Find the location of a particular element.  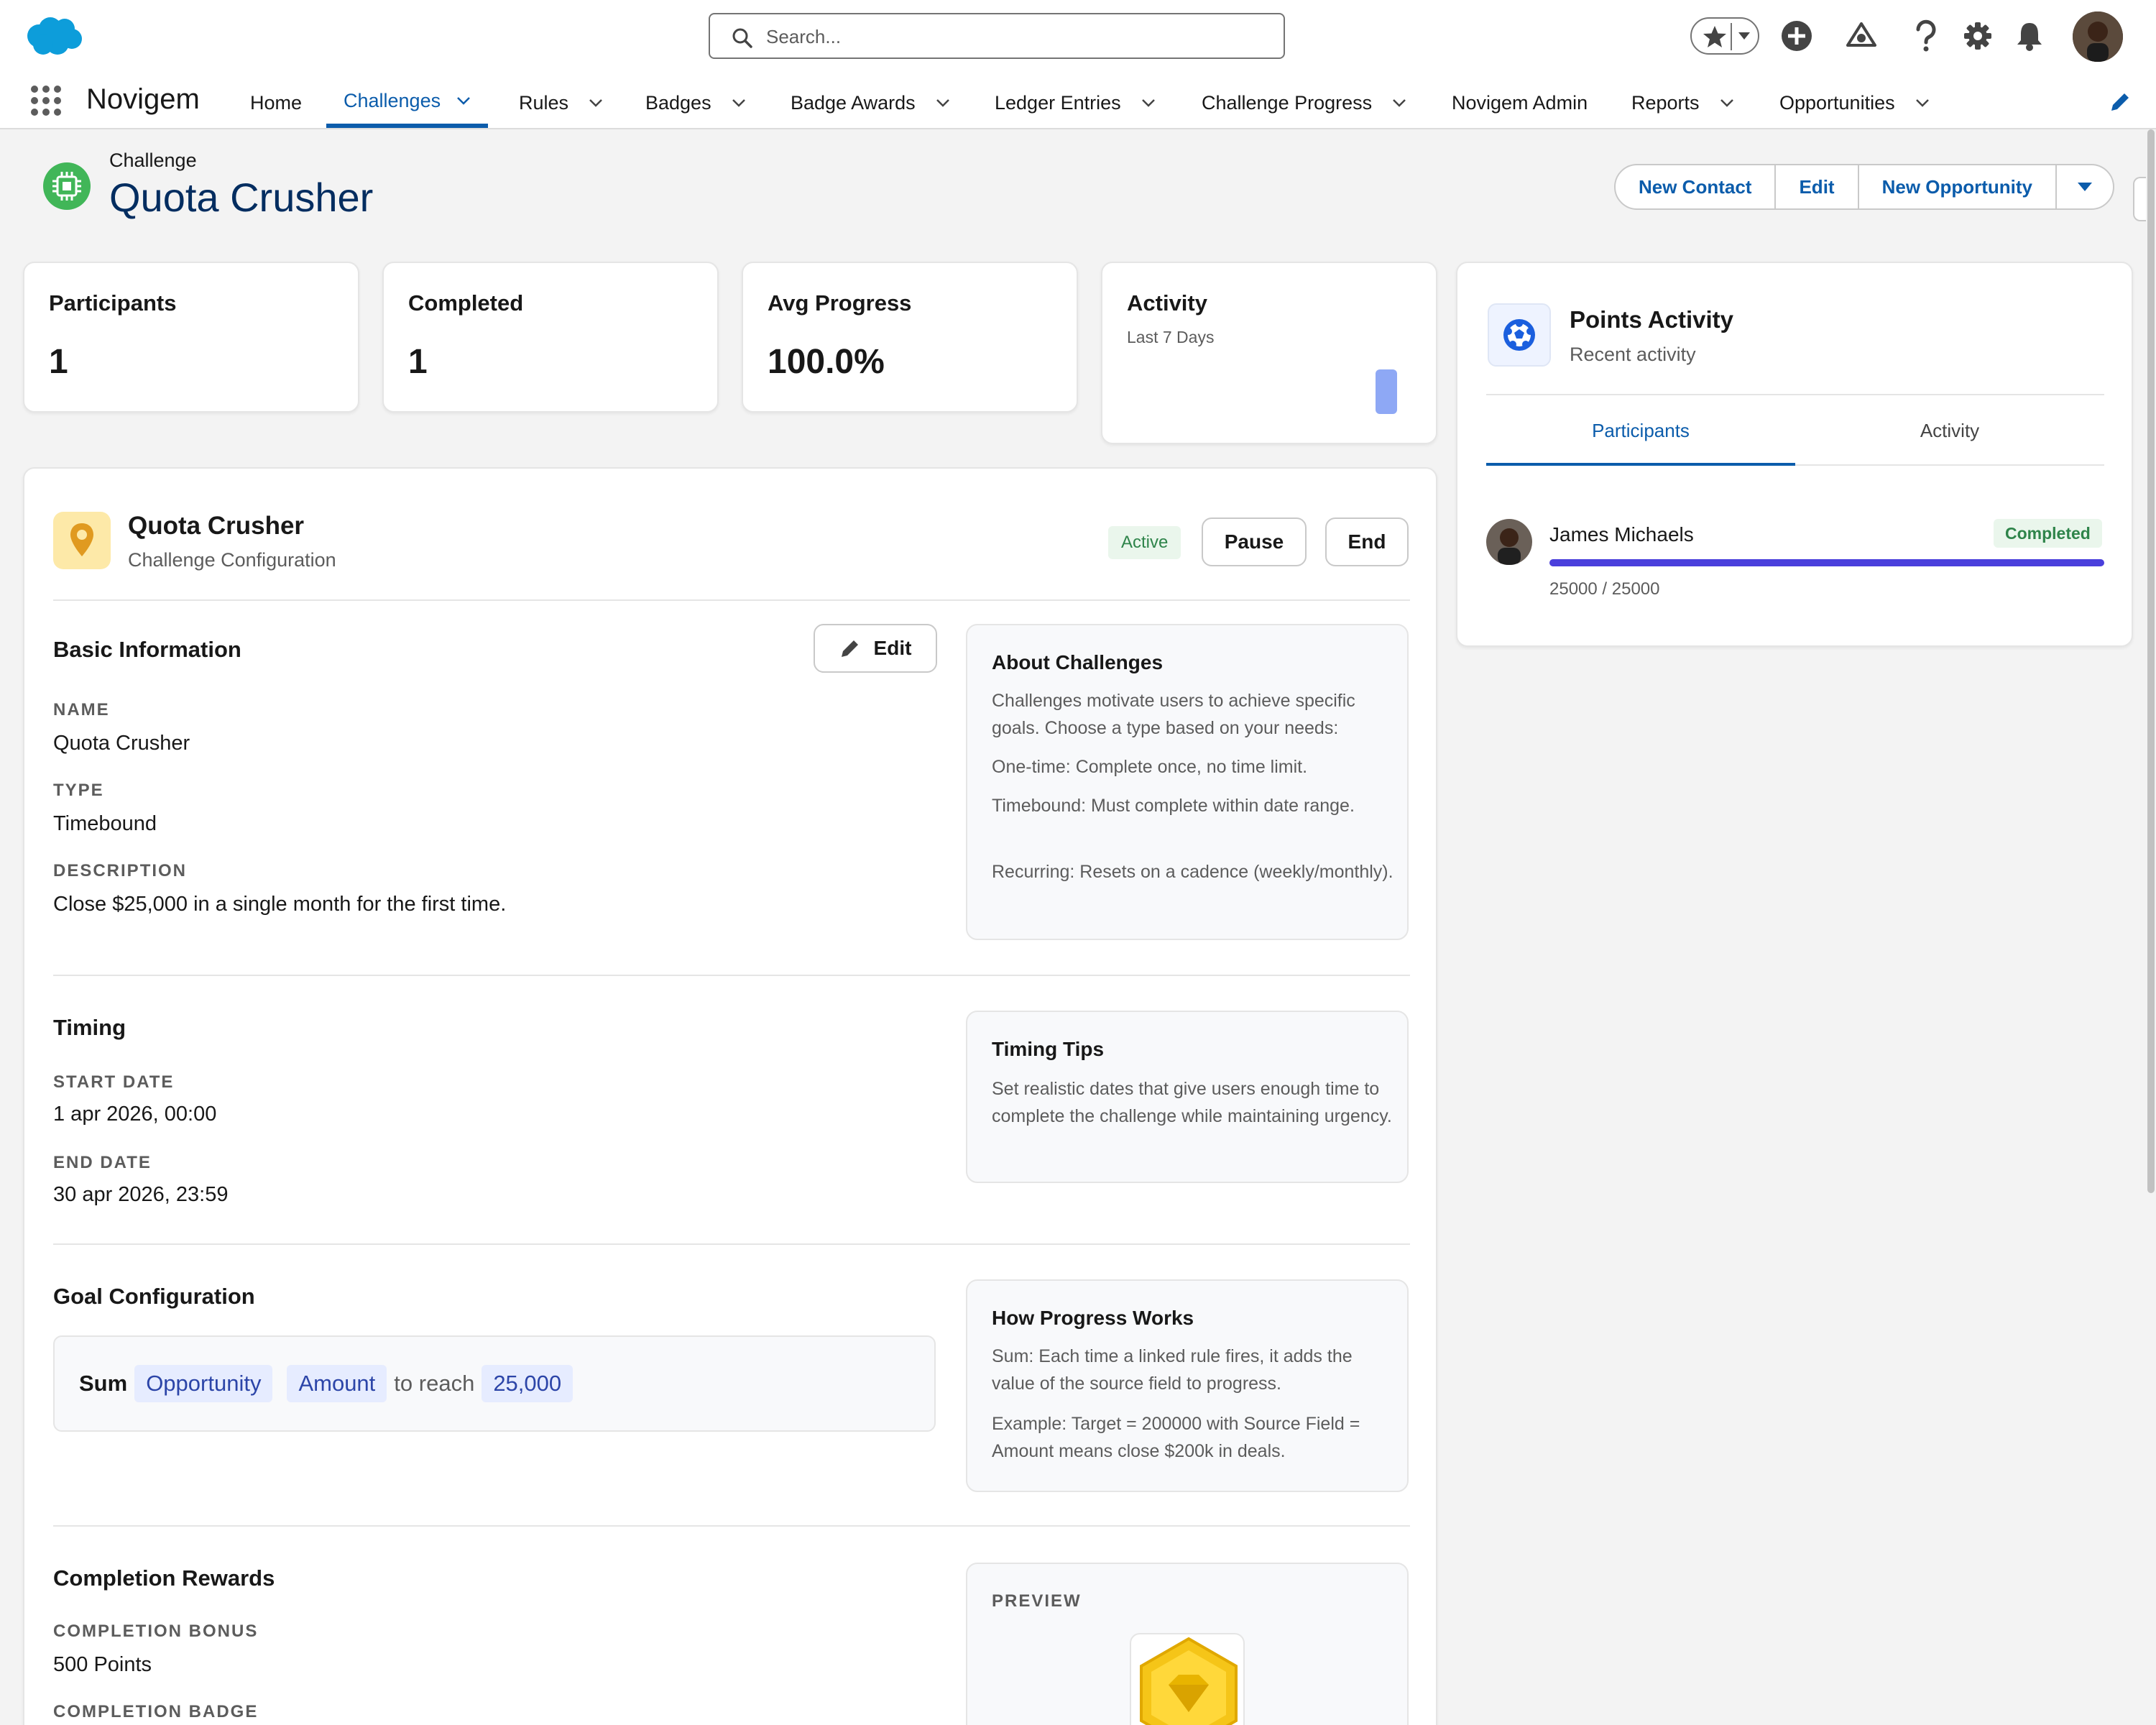

nav-label: Badges is located at coordinates (678, 102).